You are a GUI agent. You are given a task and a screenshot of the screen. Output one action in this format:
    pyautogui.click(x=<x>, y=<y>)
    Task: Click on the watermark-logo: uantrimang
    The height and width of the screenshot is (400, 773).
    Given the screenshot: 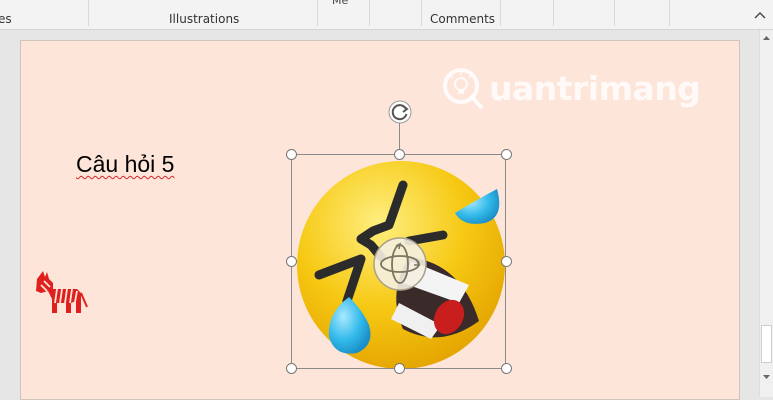 What is the action you would take?
    pyautogui.click(x=571, y=88)
    